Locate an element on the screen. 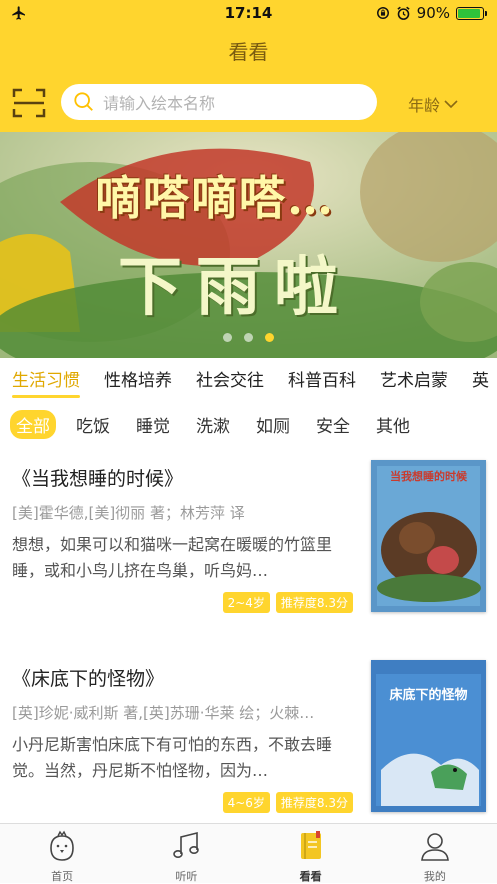 The width and height of the screenshot is (497, 884). scan-icon is located at coordinates (29, 103).